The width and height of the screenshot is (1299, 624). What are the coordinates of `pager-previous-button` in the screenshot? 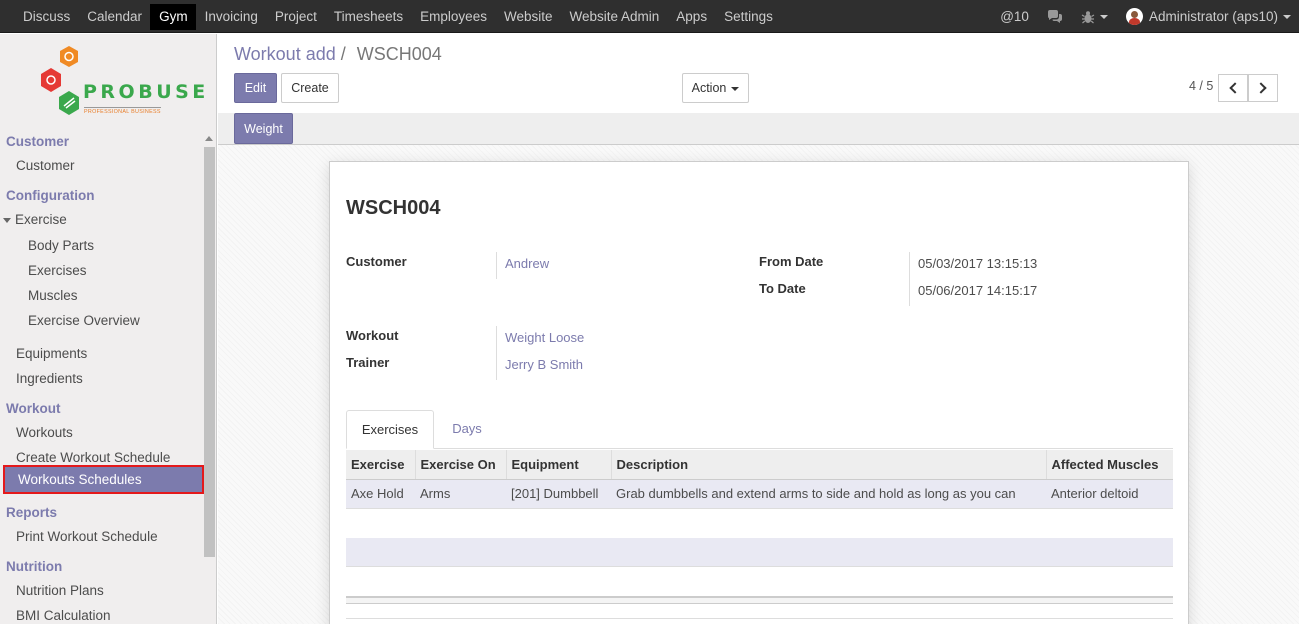 It's located at (1233, 88).